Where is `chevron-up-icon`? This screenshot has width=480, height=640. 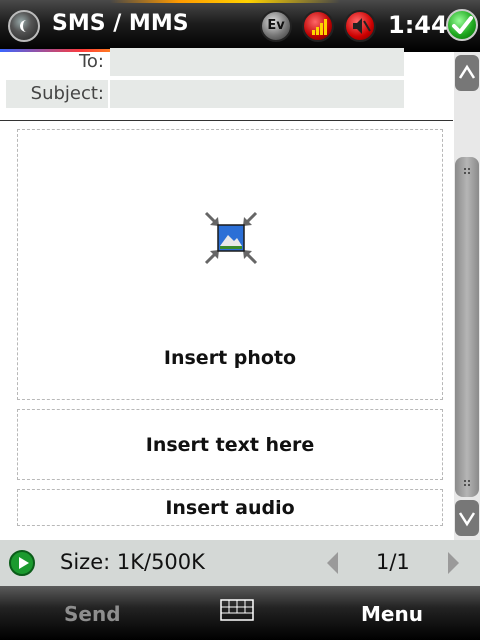 chevron-up-icon is located at coordinates (467, 71).